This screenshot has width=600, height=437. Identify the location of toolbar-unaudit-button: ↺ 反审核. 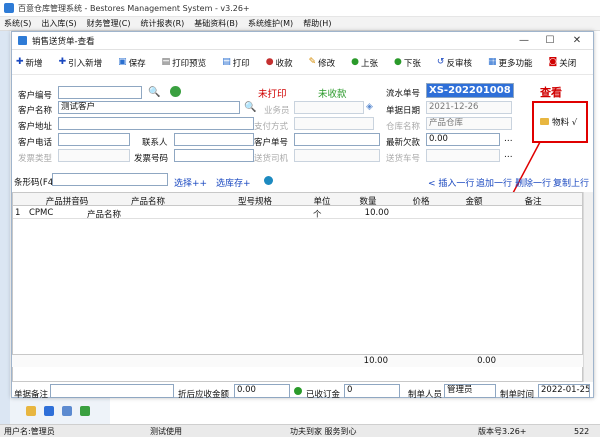
(454, 63).